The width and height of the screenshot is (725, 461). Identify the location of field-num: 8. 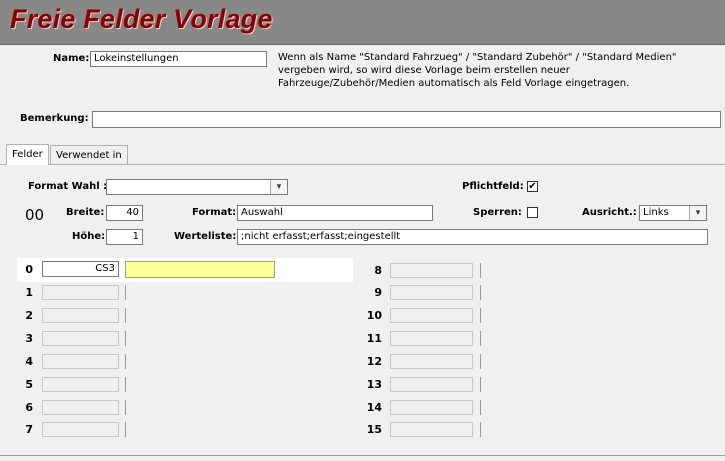
(378, 270).